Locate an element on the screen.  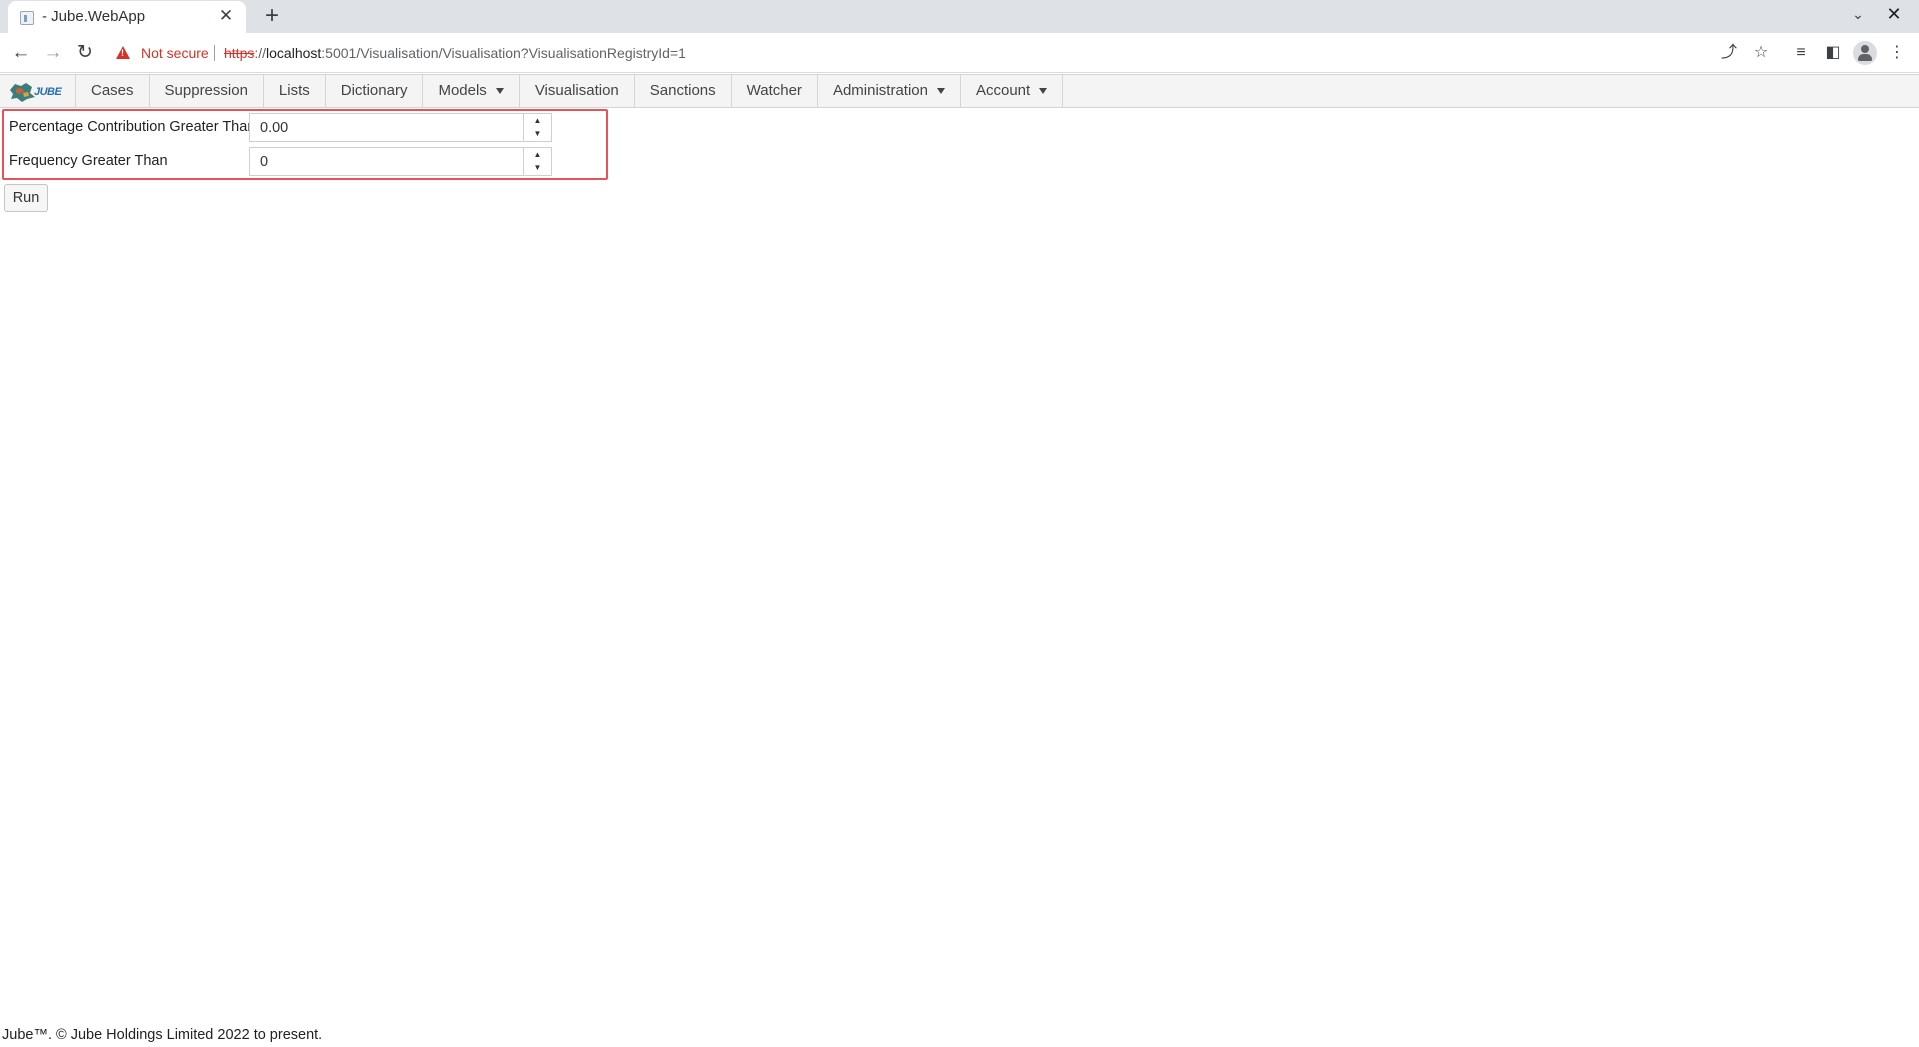
menu-item-dictionary: Dictionary is located at coordinates (373, 91).